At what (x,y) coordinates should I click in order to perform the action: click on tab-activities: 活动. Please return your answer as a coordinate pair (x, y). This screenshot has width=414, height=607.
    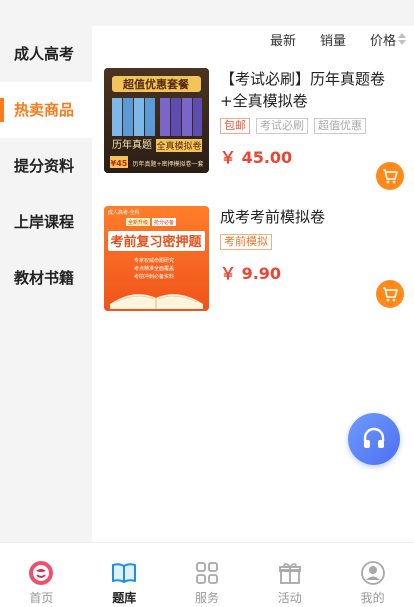
    Looking at the image, I should click on (289, 575).